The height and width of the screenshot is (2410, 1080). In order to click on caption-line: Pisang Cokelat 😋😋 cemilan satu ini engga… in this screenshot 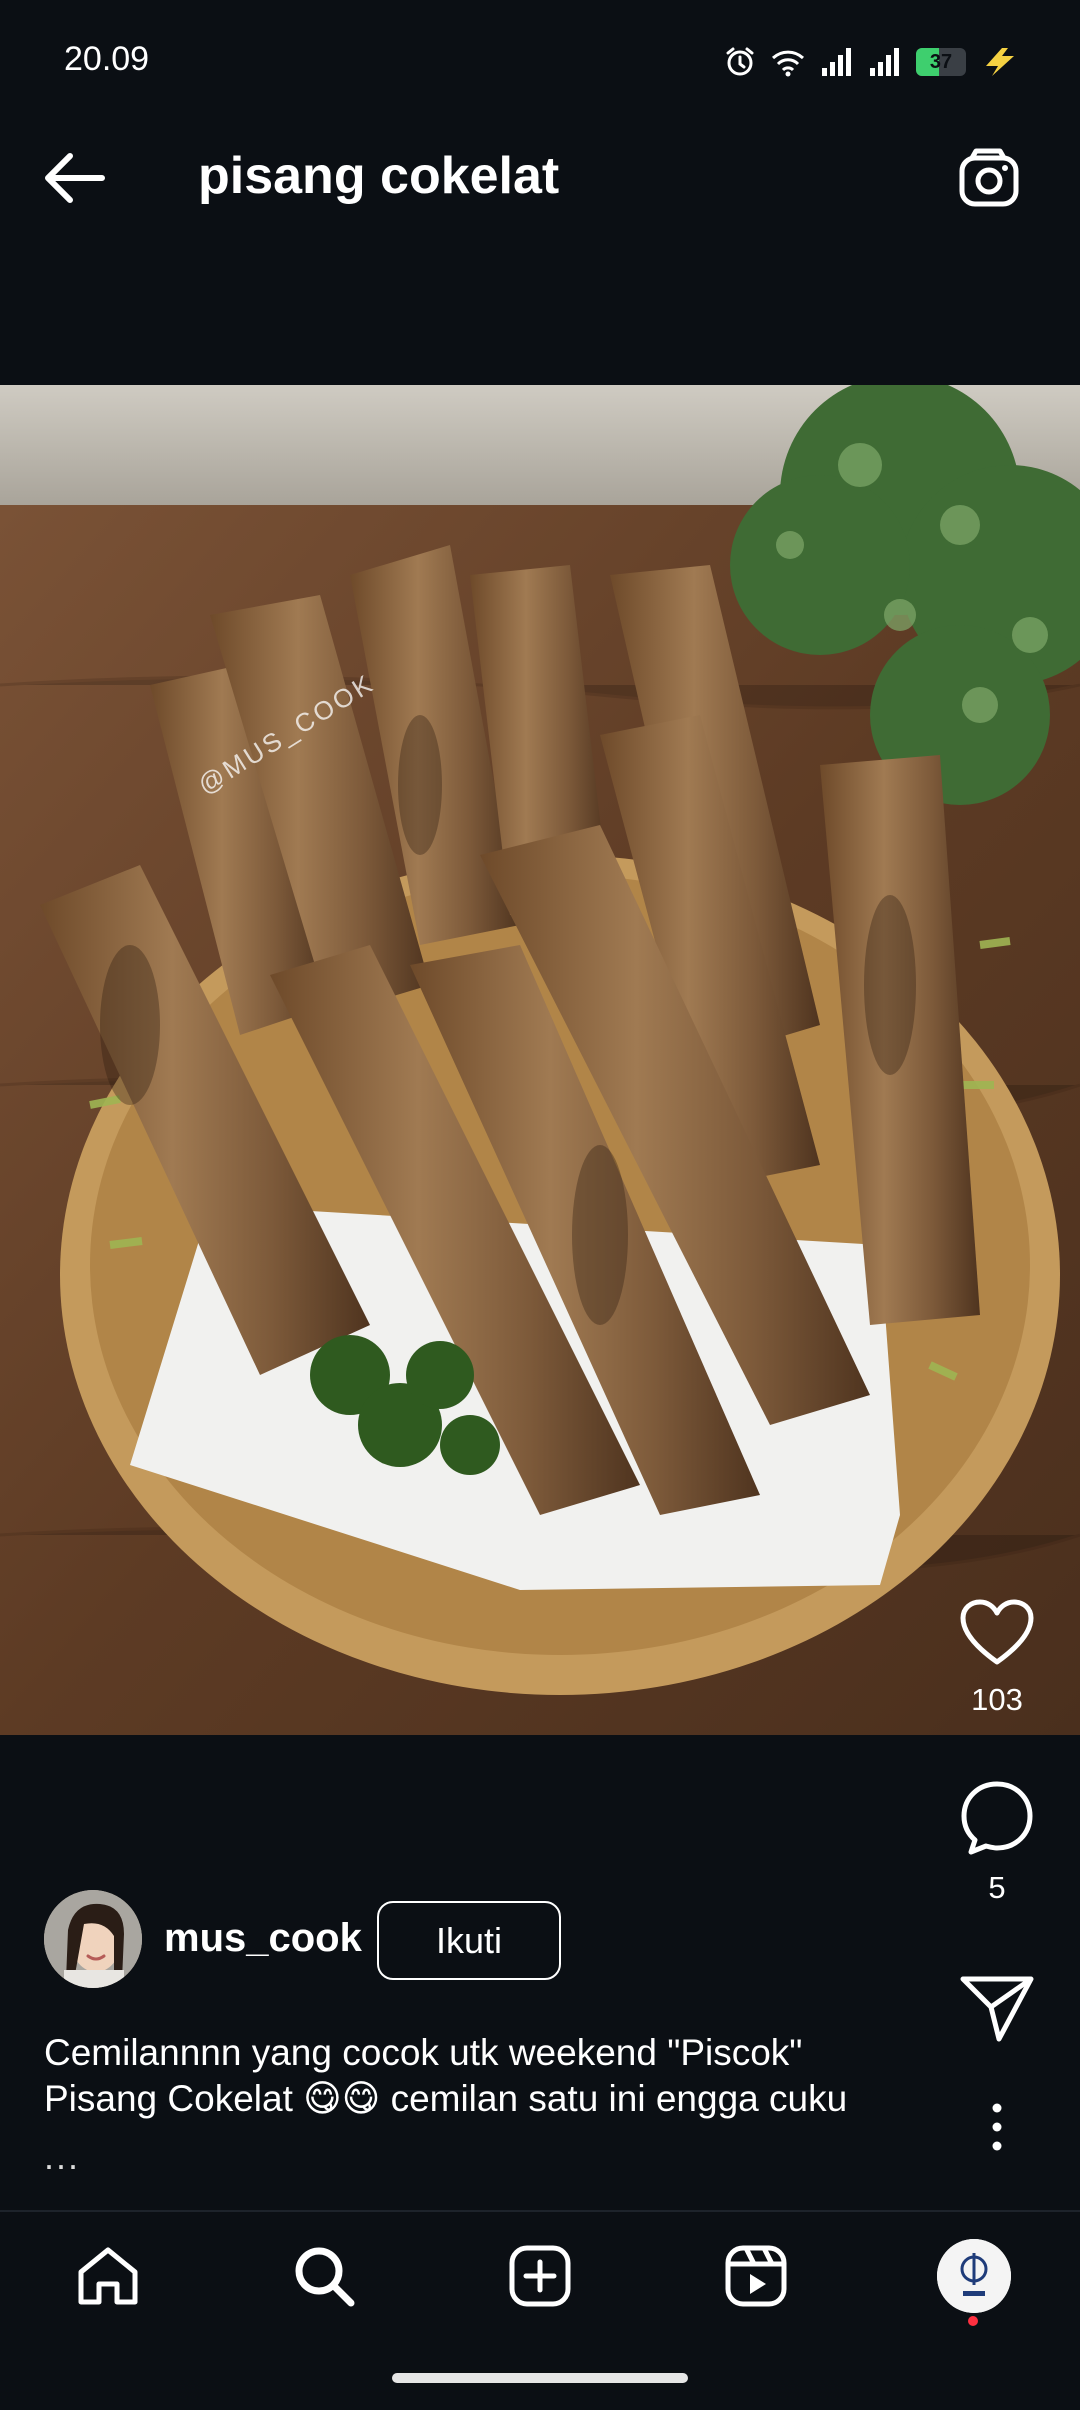, I will do `click(446, 2098)`.